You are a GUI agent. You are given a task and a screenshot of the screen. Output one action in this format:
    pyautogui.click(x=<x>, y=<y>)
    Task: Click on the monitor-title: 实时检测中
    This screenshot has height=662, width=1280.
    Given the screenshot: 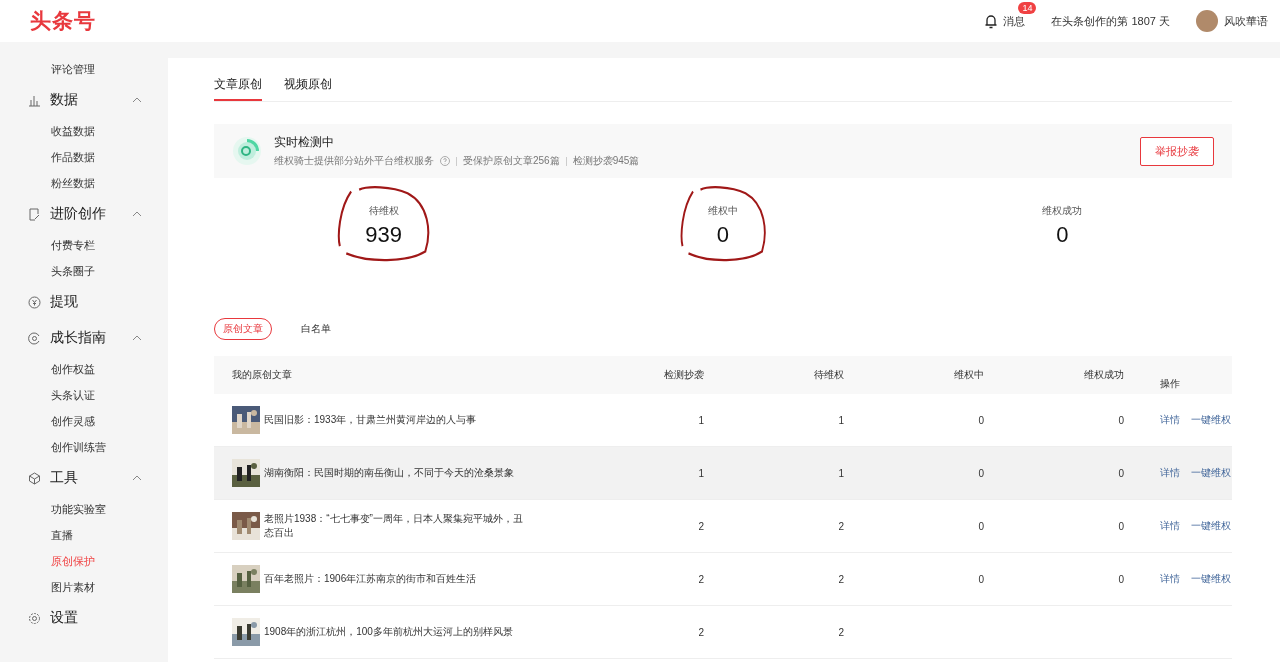 What is the action you would take?
    pyautogui.click(x=304, y=142)
    